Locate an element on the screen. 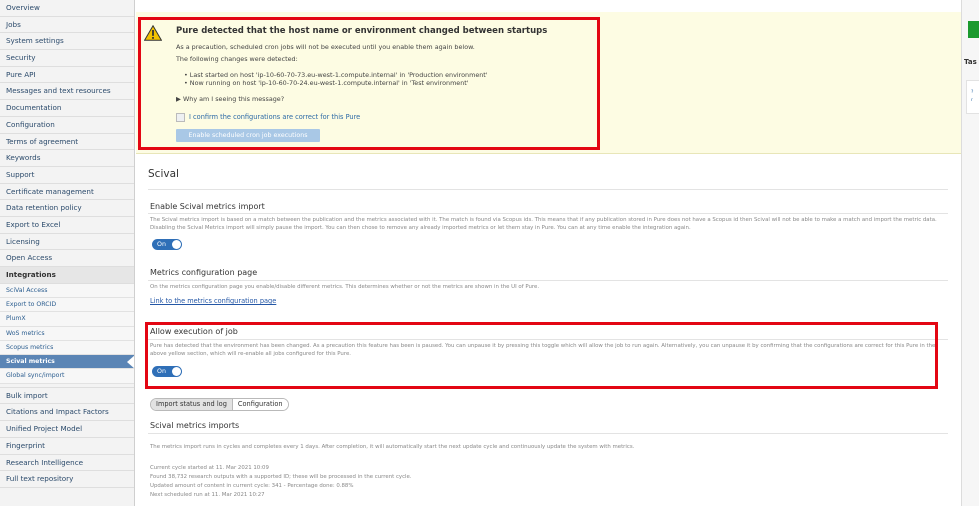 This screenshot has height=506, width=979. green-action-button is located at coordinates (973, 29).